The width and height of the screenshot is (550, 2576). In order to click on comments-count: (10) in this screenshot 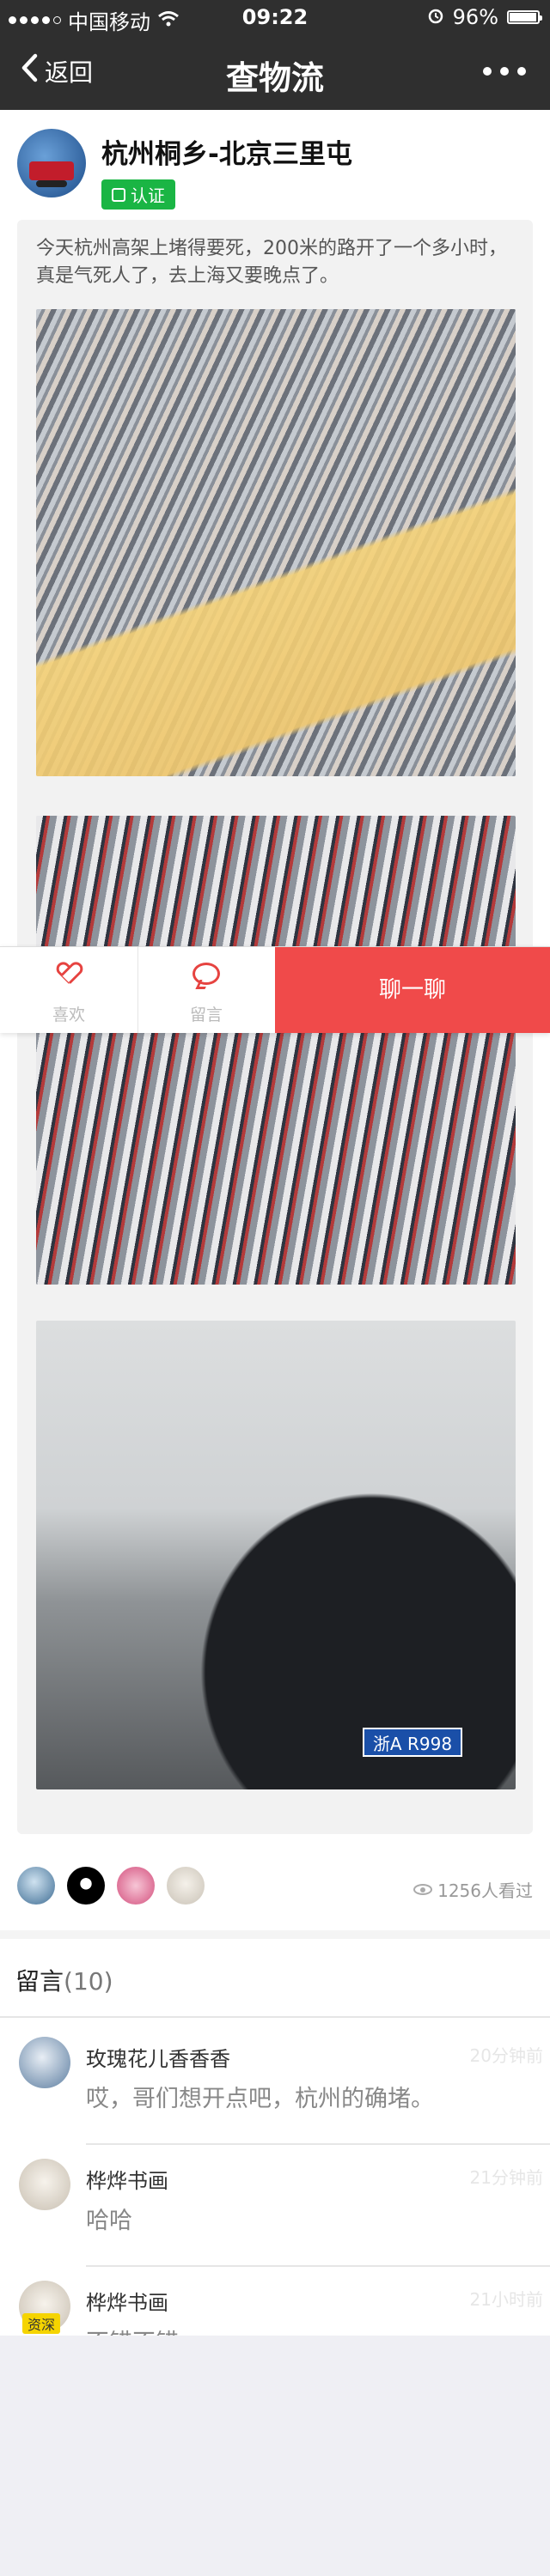, I will do `click(88, 1982)`.